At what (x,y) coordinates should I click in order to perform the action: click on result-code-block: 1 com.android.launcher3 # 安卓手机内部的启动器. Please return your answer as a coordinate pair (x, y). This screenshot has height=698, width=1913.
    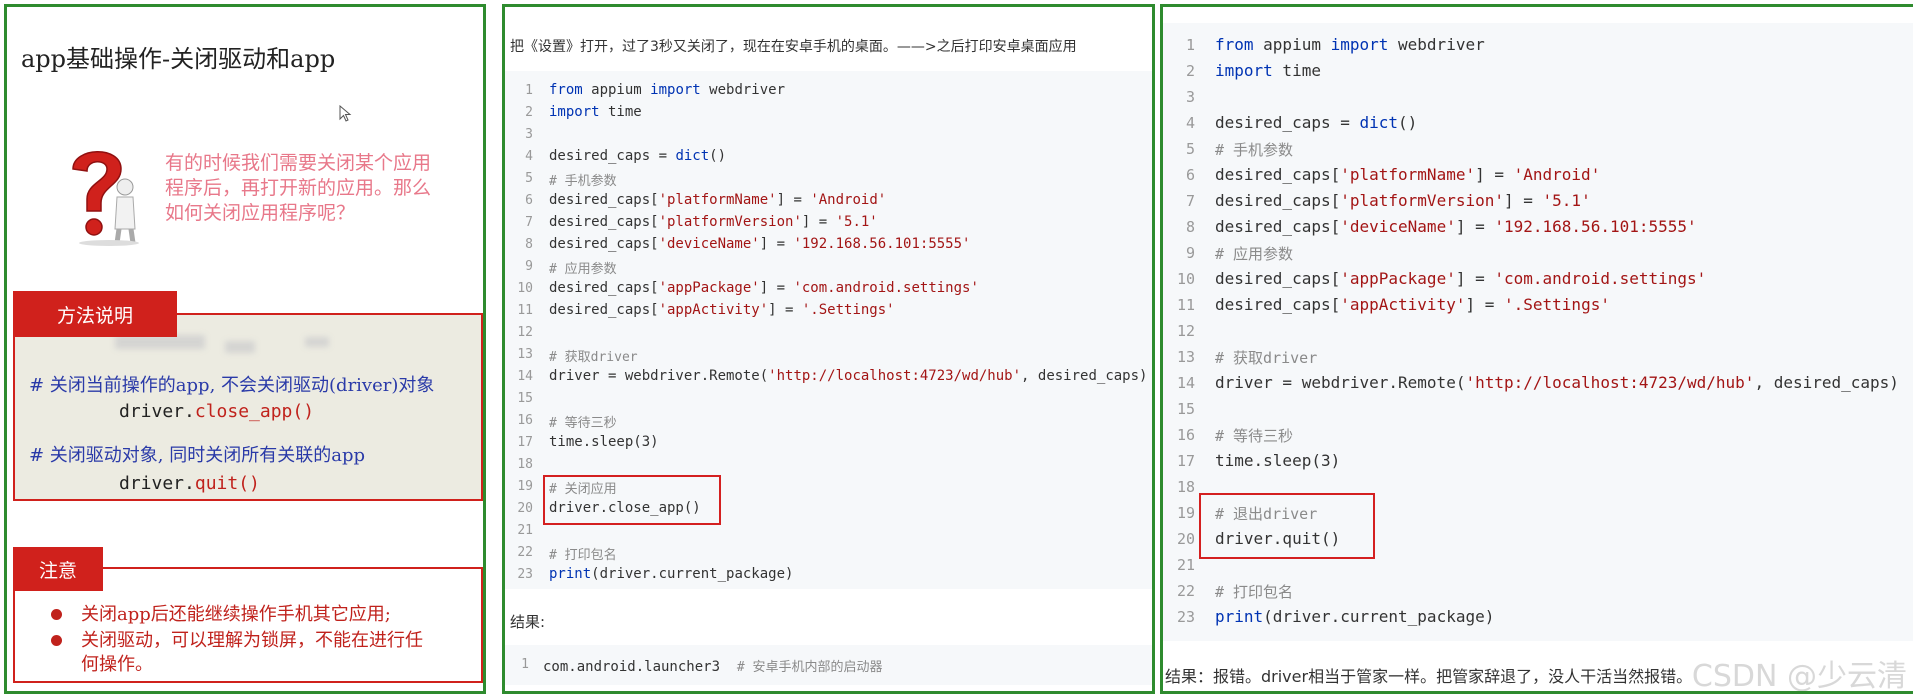
    Looking at the image, I should click on (828, 665).